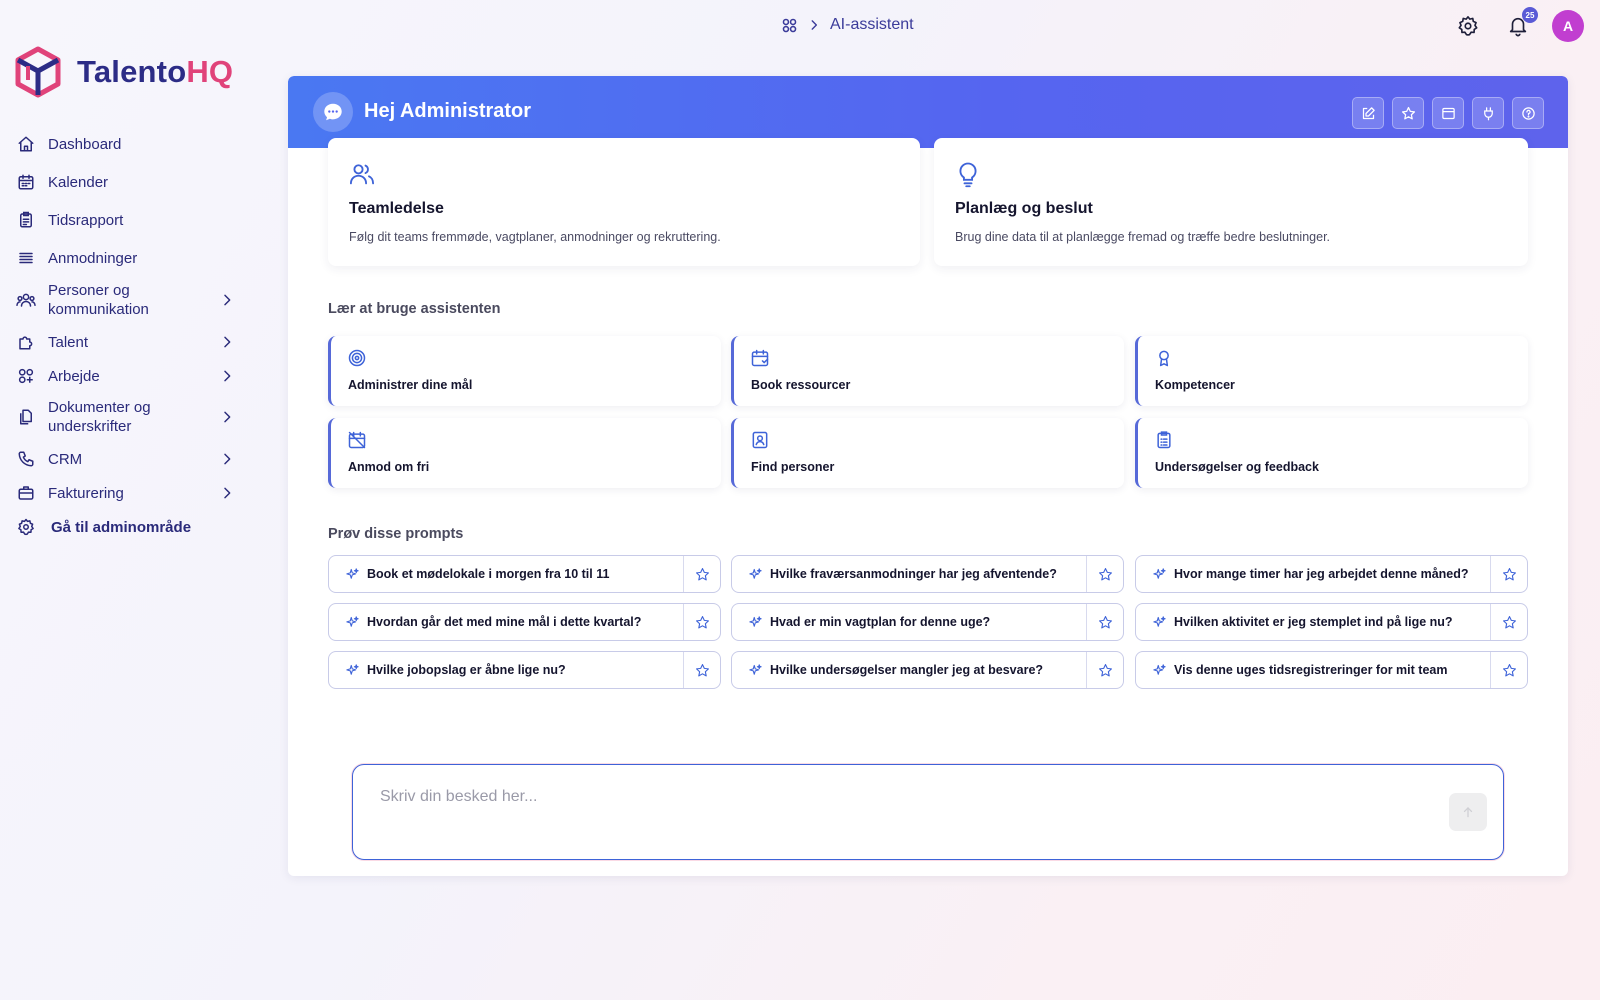 This screenshot has width=1600, height=1000. Describe the element at coordinates (130, 220) in the screenshot. I see `sidebar-item-tidsrapport: Tidsrapport` at that location.